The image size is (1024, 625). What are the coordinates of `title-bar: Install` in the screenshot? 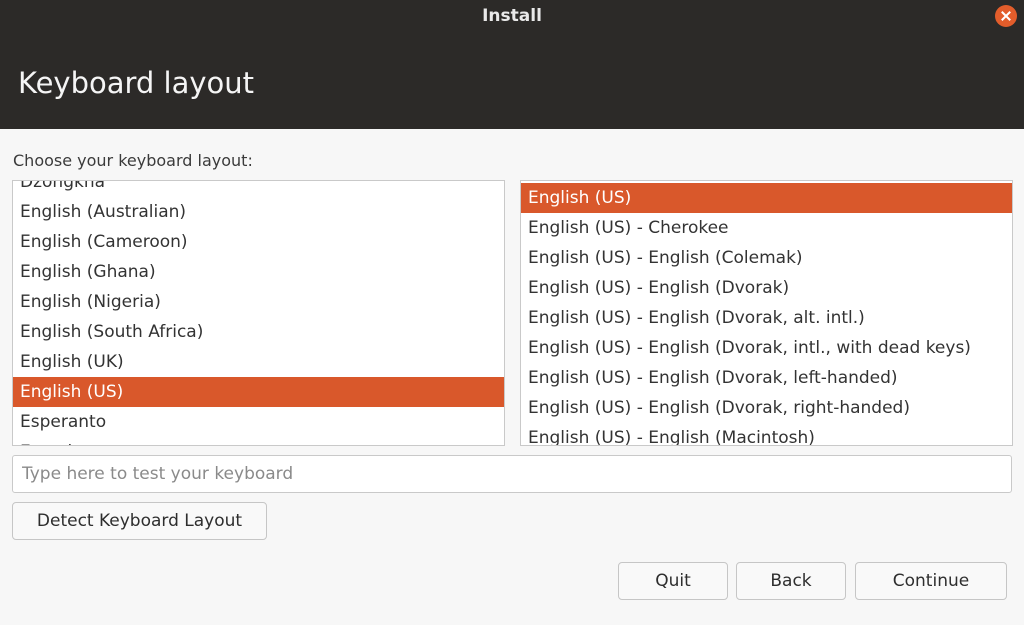 It's located at (512, 18).